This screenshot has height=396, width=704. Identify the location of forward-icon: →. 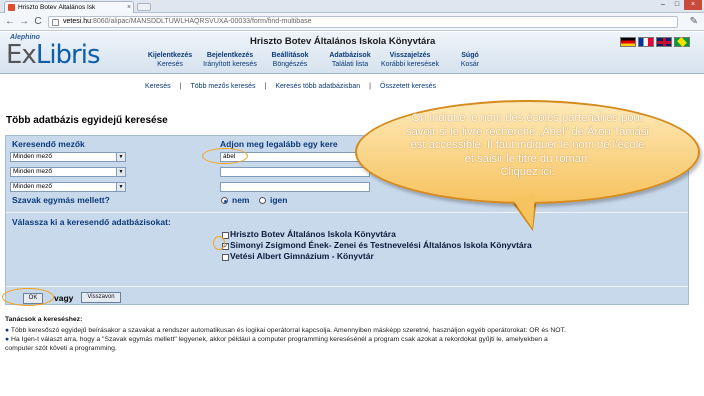
(24, 22).